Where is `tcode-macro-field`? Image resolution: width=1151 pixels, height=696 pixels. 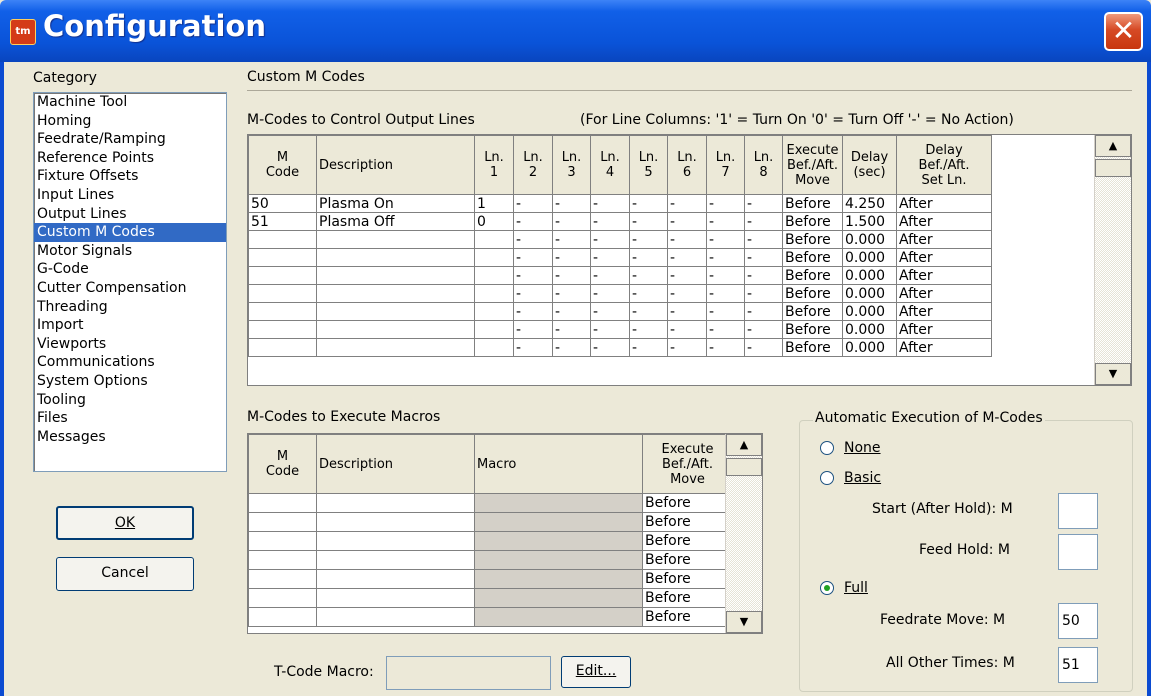 tcode-macro-field is located at coordinates (468, 673).